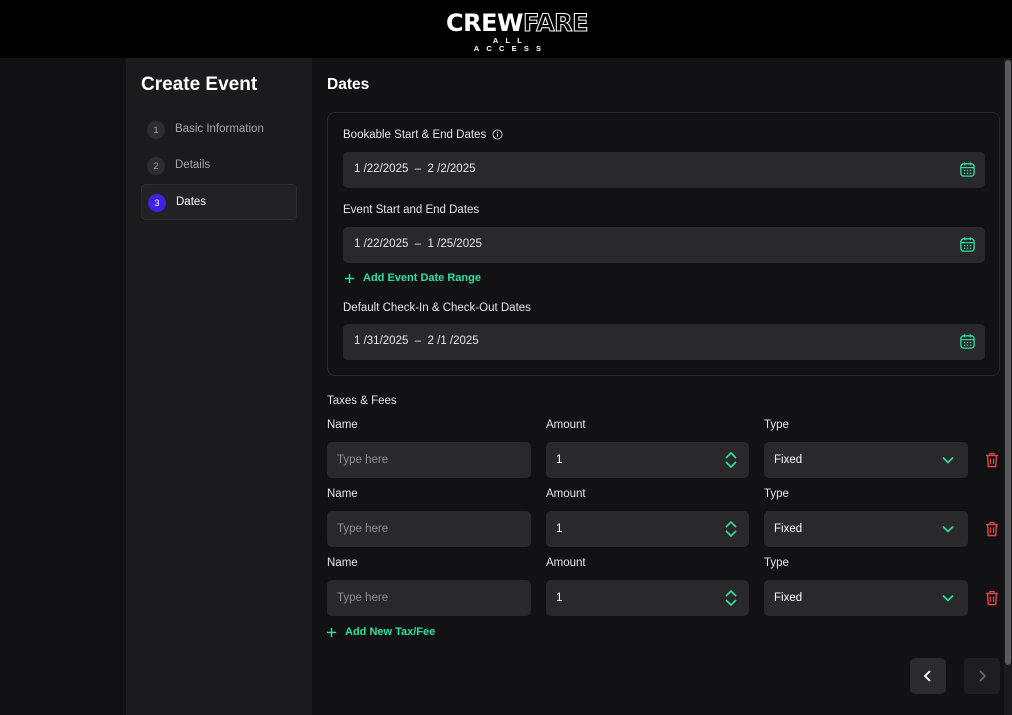 Image resolution: width=1012 pixels, height=715 pixels. I want to click on date-range-value: 1 /22/2025 – 1 /25/2025, so click(418, 244).